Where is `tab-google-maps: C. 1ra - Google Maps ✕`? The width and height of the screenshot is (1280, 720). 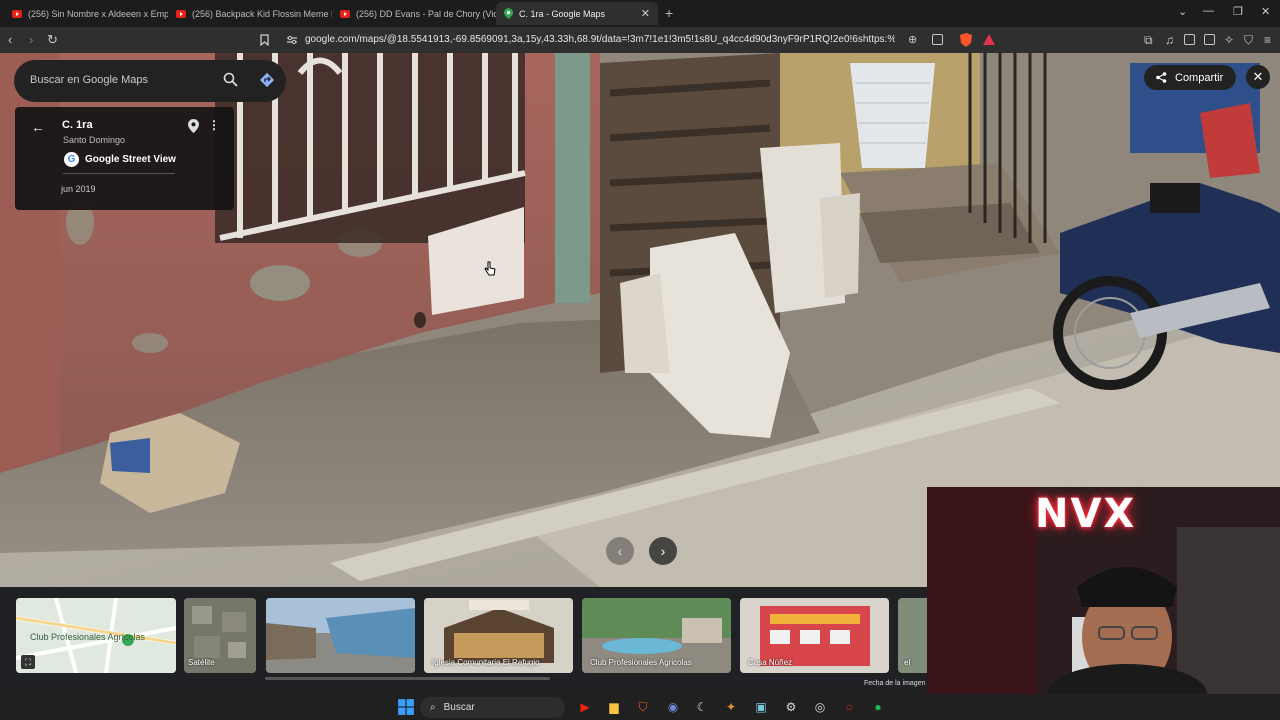
tab-google-maps: C. 1ra - Google Maps ✕ is located at coordinates (577, 13).